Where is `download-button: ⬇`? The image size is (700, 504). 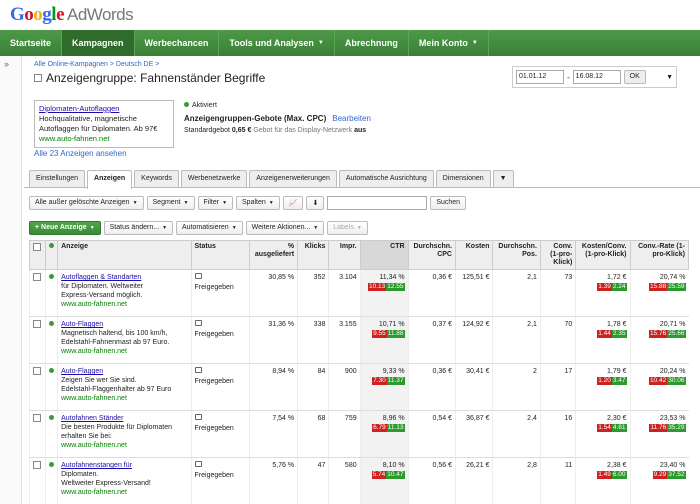
download-button: ⬇ is located at coordinates (315, 203).